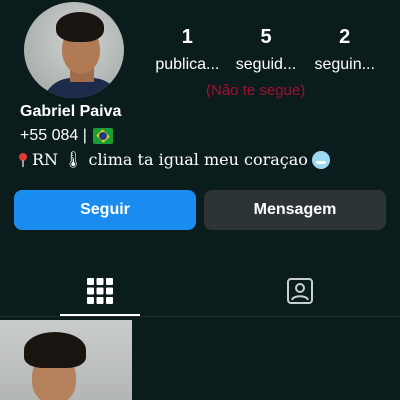 The width and height of the screenshot is (400, 400). What do you see at coordinates (187, 37) in the screenshot?
I see `stat-posts-value: 1` at bounding box center [187, 37].